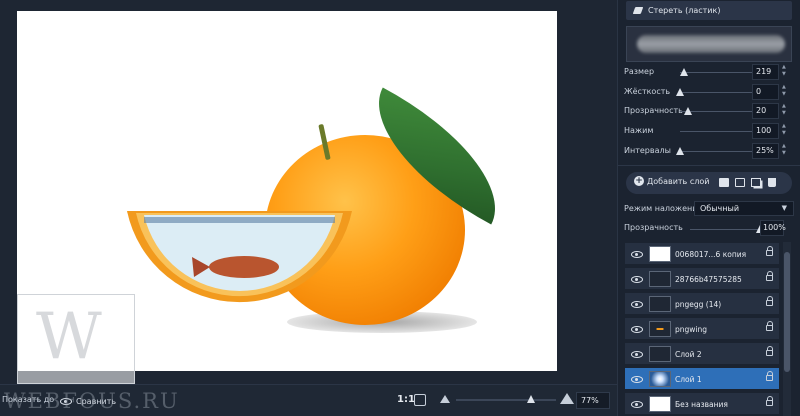 The image size is (800, 416). I want to click on param-row: Нажим 100 ▲ ▼, so click(708, 131).